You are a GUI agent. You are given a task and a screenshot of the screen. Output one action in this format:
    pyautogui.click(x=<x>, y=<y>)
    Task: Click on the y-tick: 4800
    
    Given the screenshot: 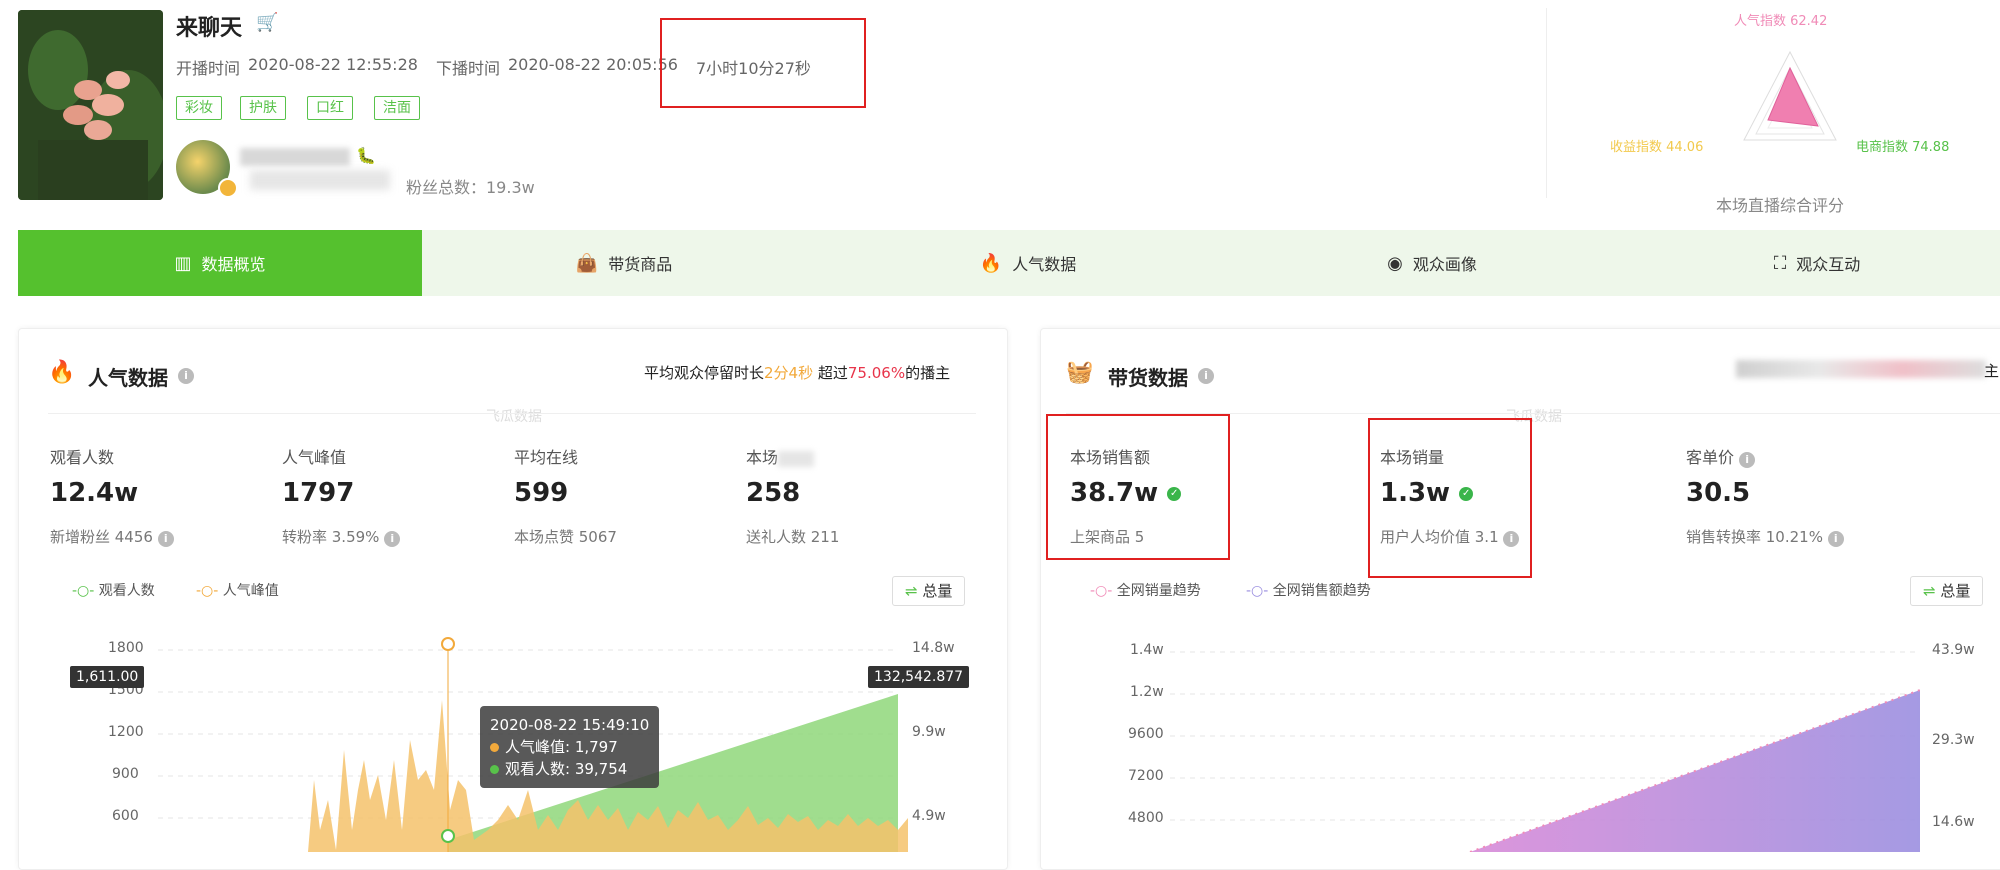 What is the action you would take?
    pyautogui.click(x=1146, y=818)
    